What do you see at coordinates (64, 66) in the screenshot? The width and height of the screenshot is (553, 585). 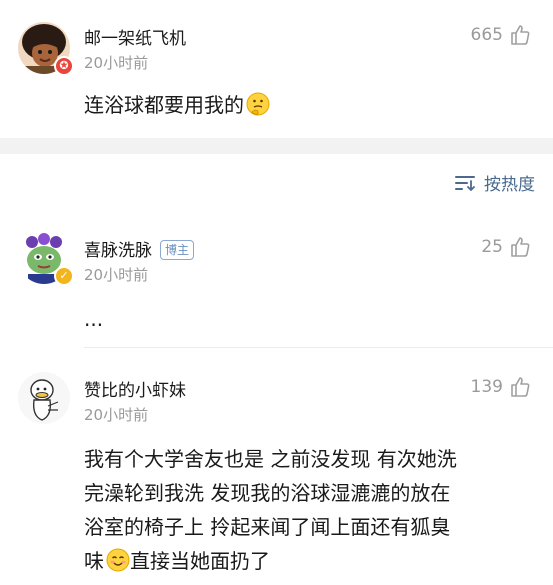 I see `verified-badge-icon: ✪` at bounding box center [64, 66].